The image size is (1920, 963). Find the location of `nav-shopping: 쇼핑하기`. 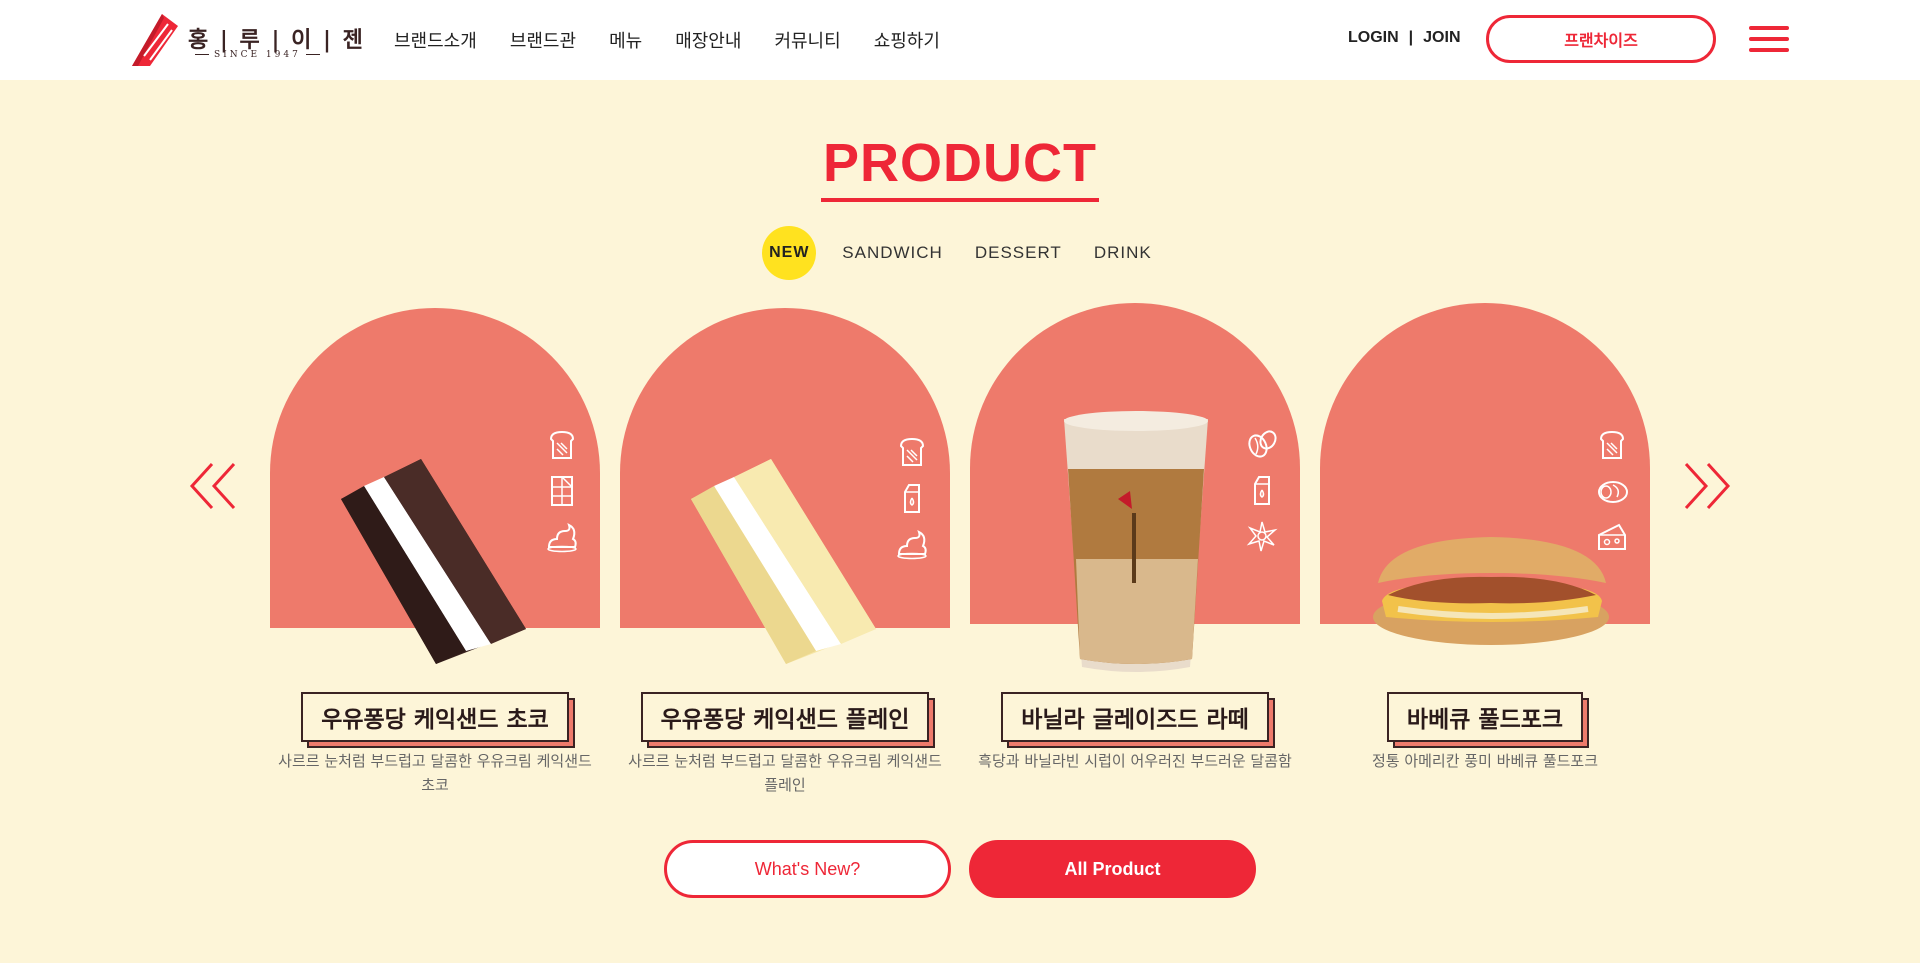

nav-shopping: 쇼핑하기 is located at coordinates (907, 40).